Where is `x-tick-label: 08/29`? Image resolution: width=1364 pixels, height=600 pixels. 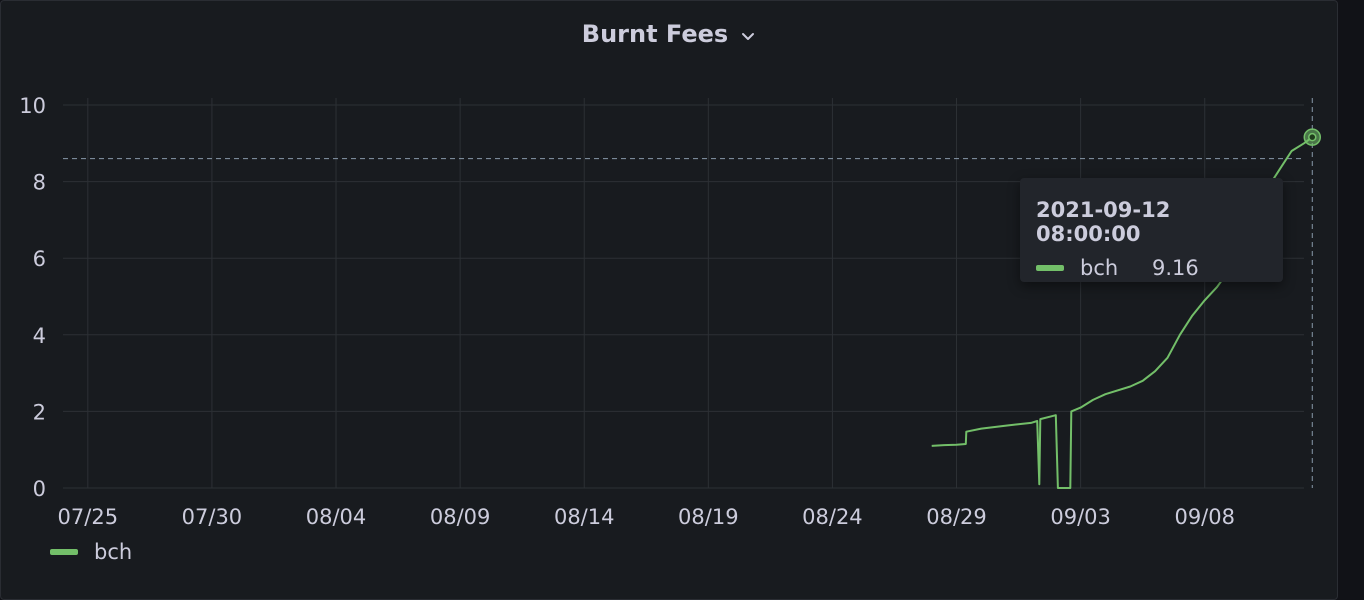
x-tick-label: 08/29 is located at coordinates (956, 517).